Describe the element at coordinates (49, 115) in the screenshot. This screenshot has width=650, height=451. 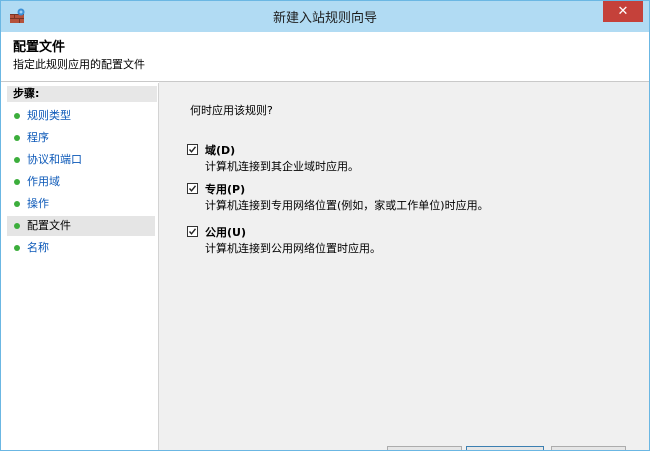
I see `step-label: 规则类型` at that location.